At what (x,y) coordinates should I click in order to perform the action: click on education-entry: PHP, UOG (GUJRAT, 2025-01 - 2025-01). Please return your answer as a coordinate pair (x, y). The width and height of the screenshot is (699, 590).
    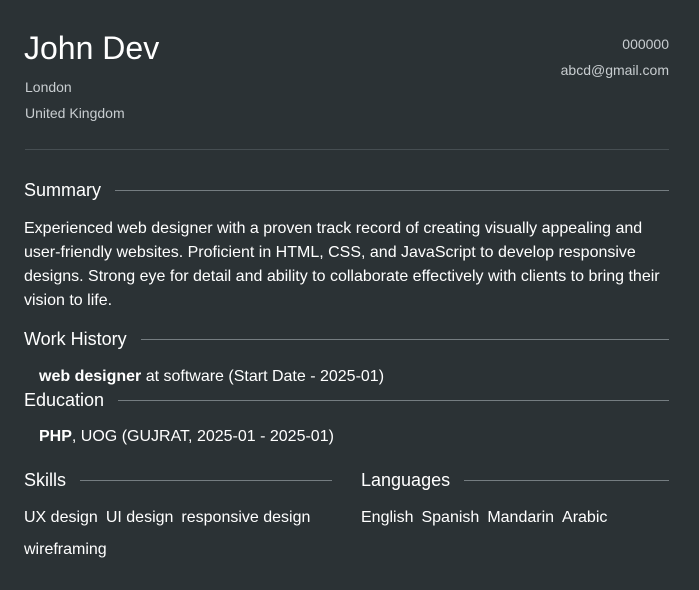
    Looking at the image, I should click on (186, 437).